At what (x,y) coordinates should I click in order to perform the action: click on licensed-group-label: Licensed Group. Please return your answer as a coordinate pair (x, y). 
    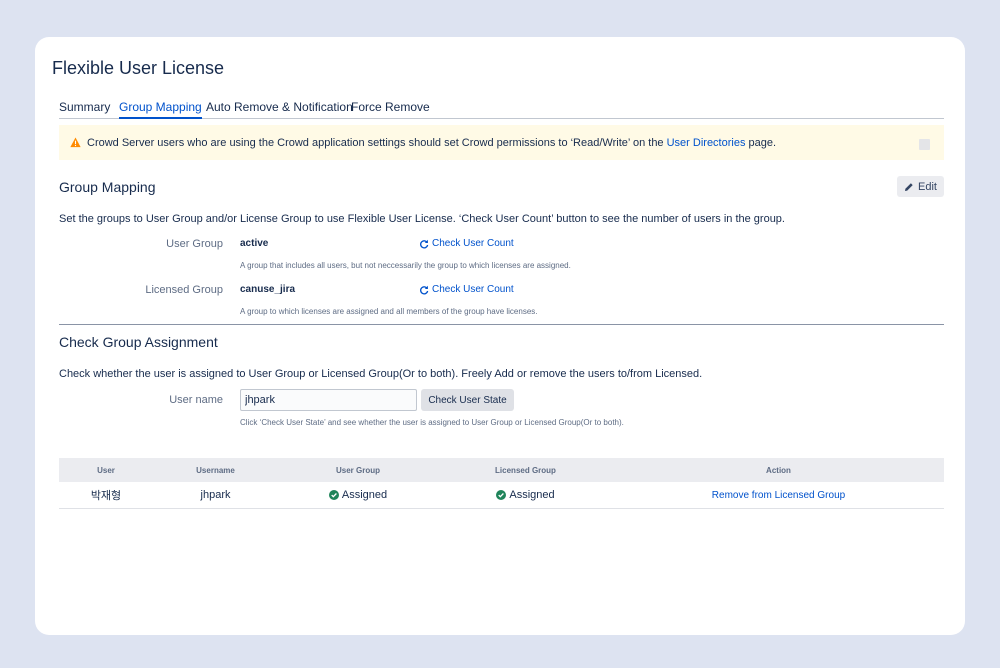
    Looking at the image, I should click on (184, 290).